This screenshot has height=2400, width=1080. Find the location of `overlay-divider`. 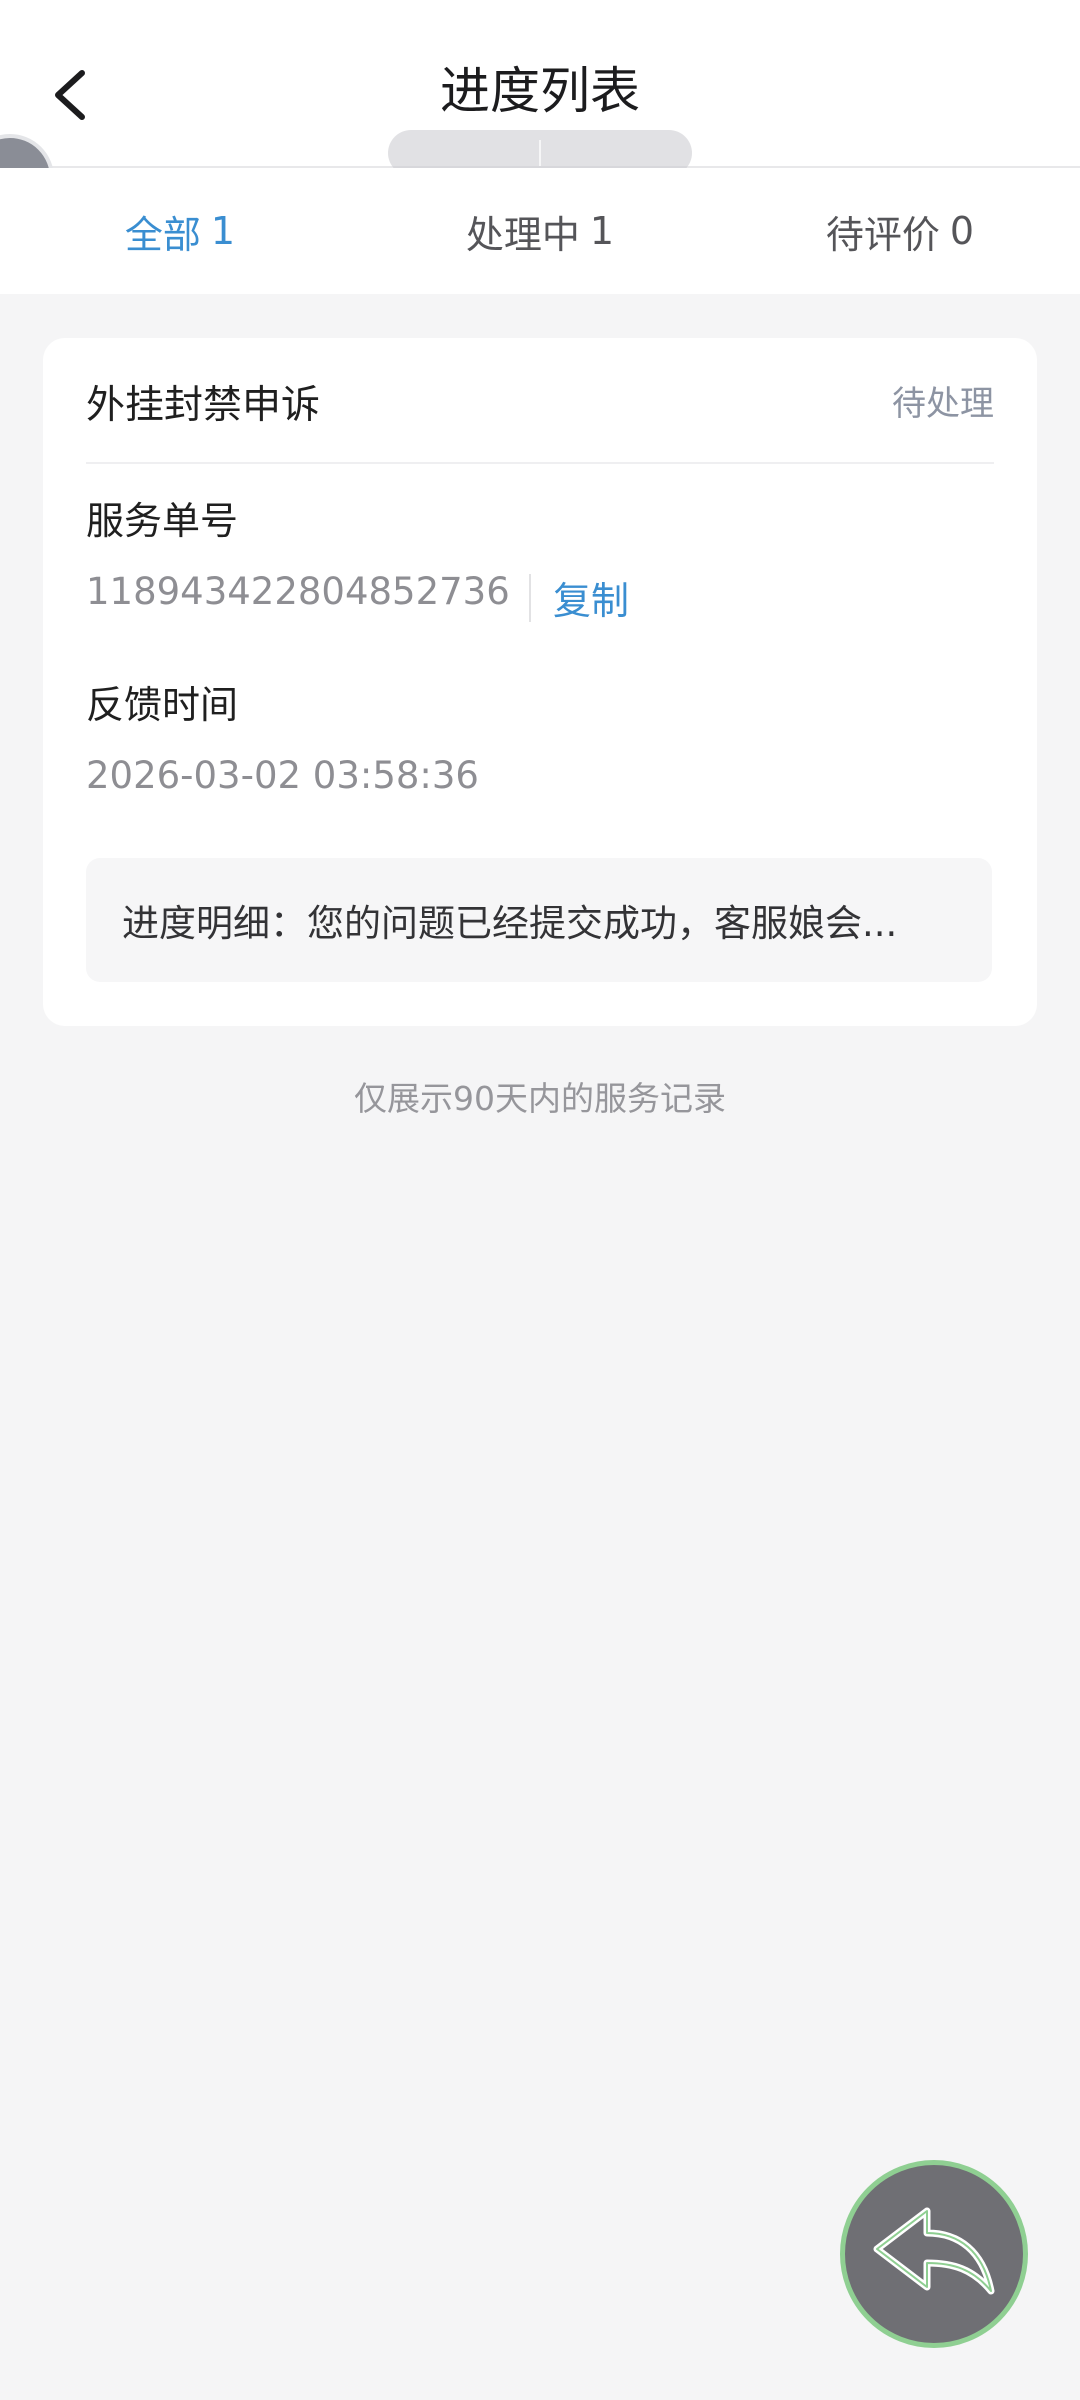

overlay-divider is located at coordinates (540, 153).